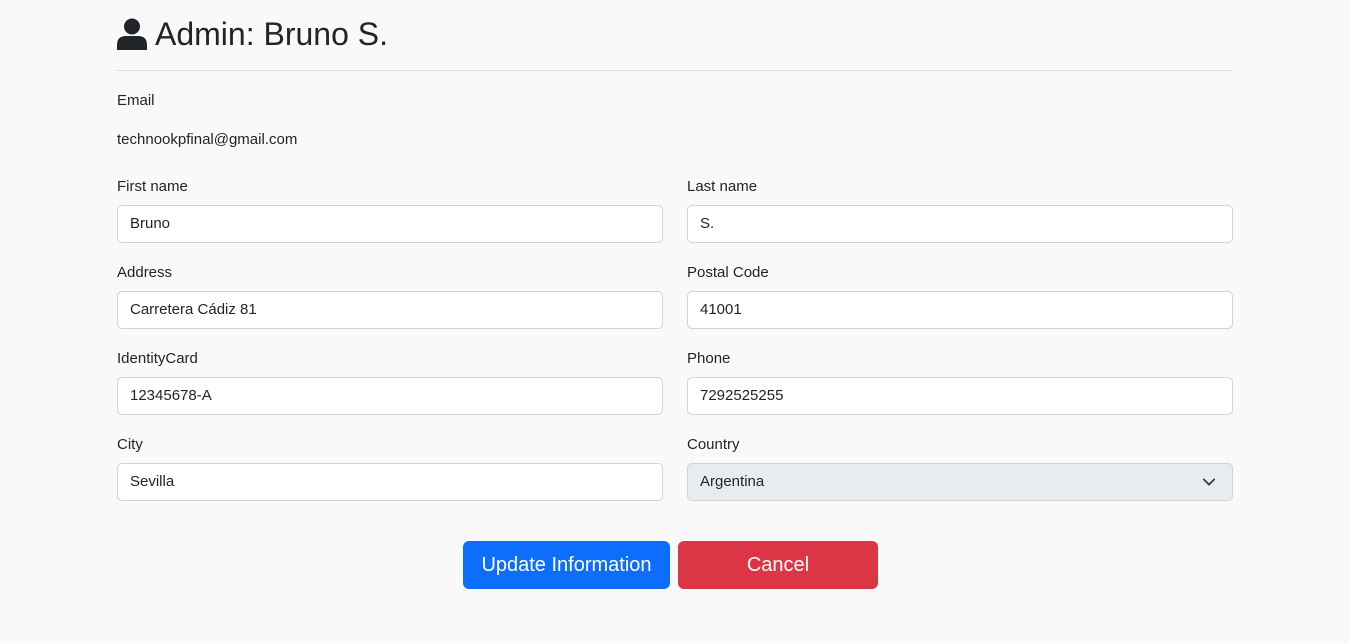  Describe the element at coordinates (960, 396) in the screenshot. I see `phone-input: 7292525255` at that location.